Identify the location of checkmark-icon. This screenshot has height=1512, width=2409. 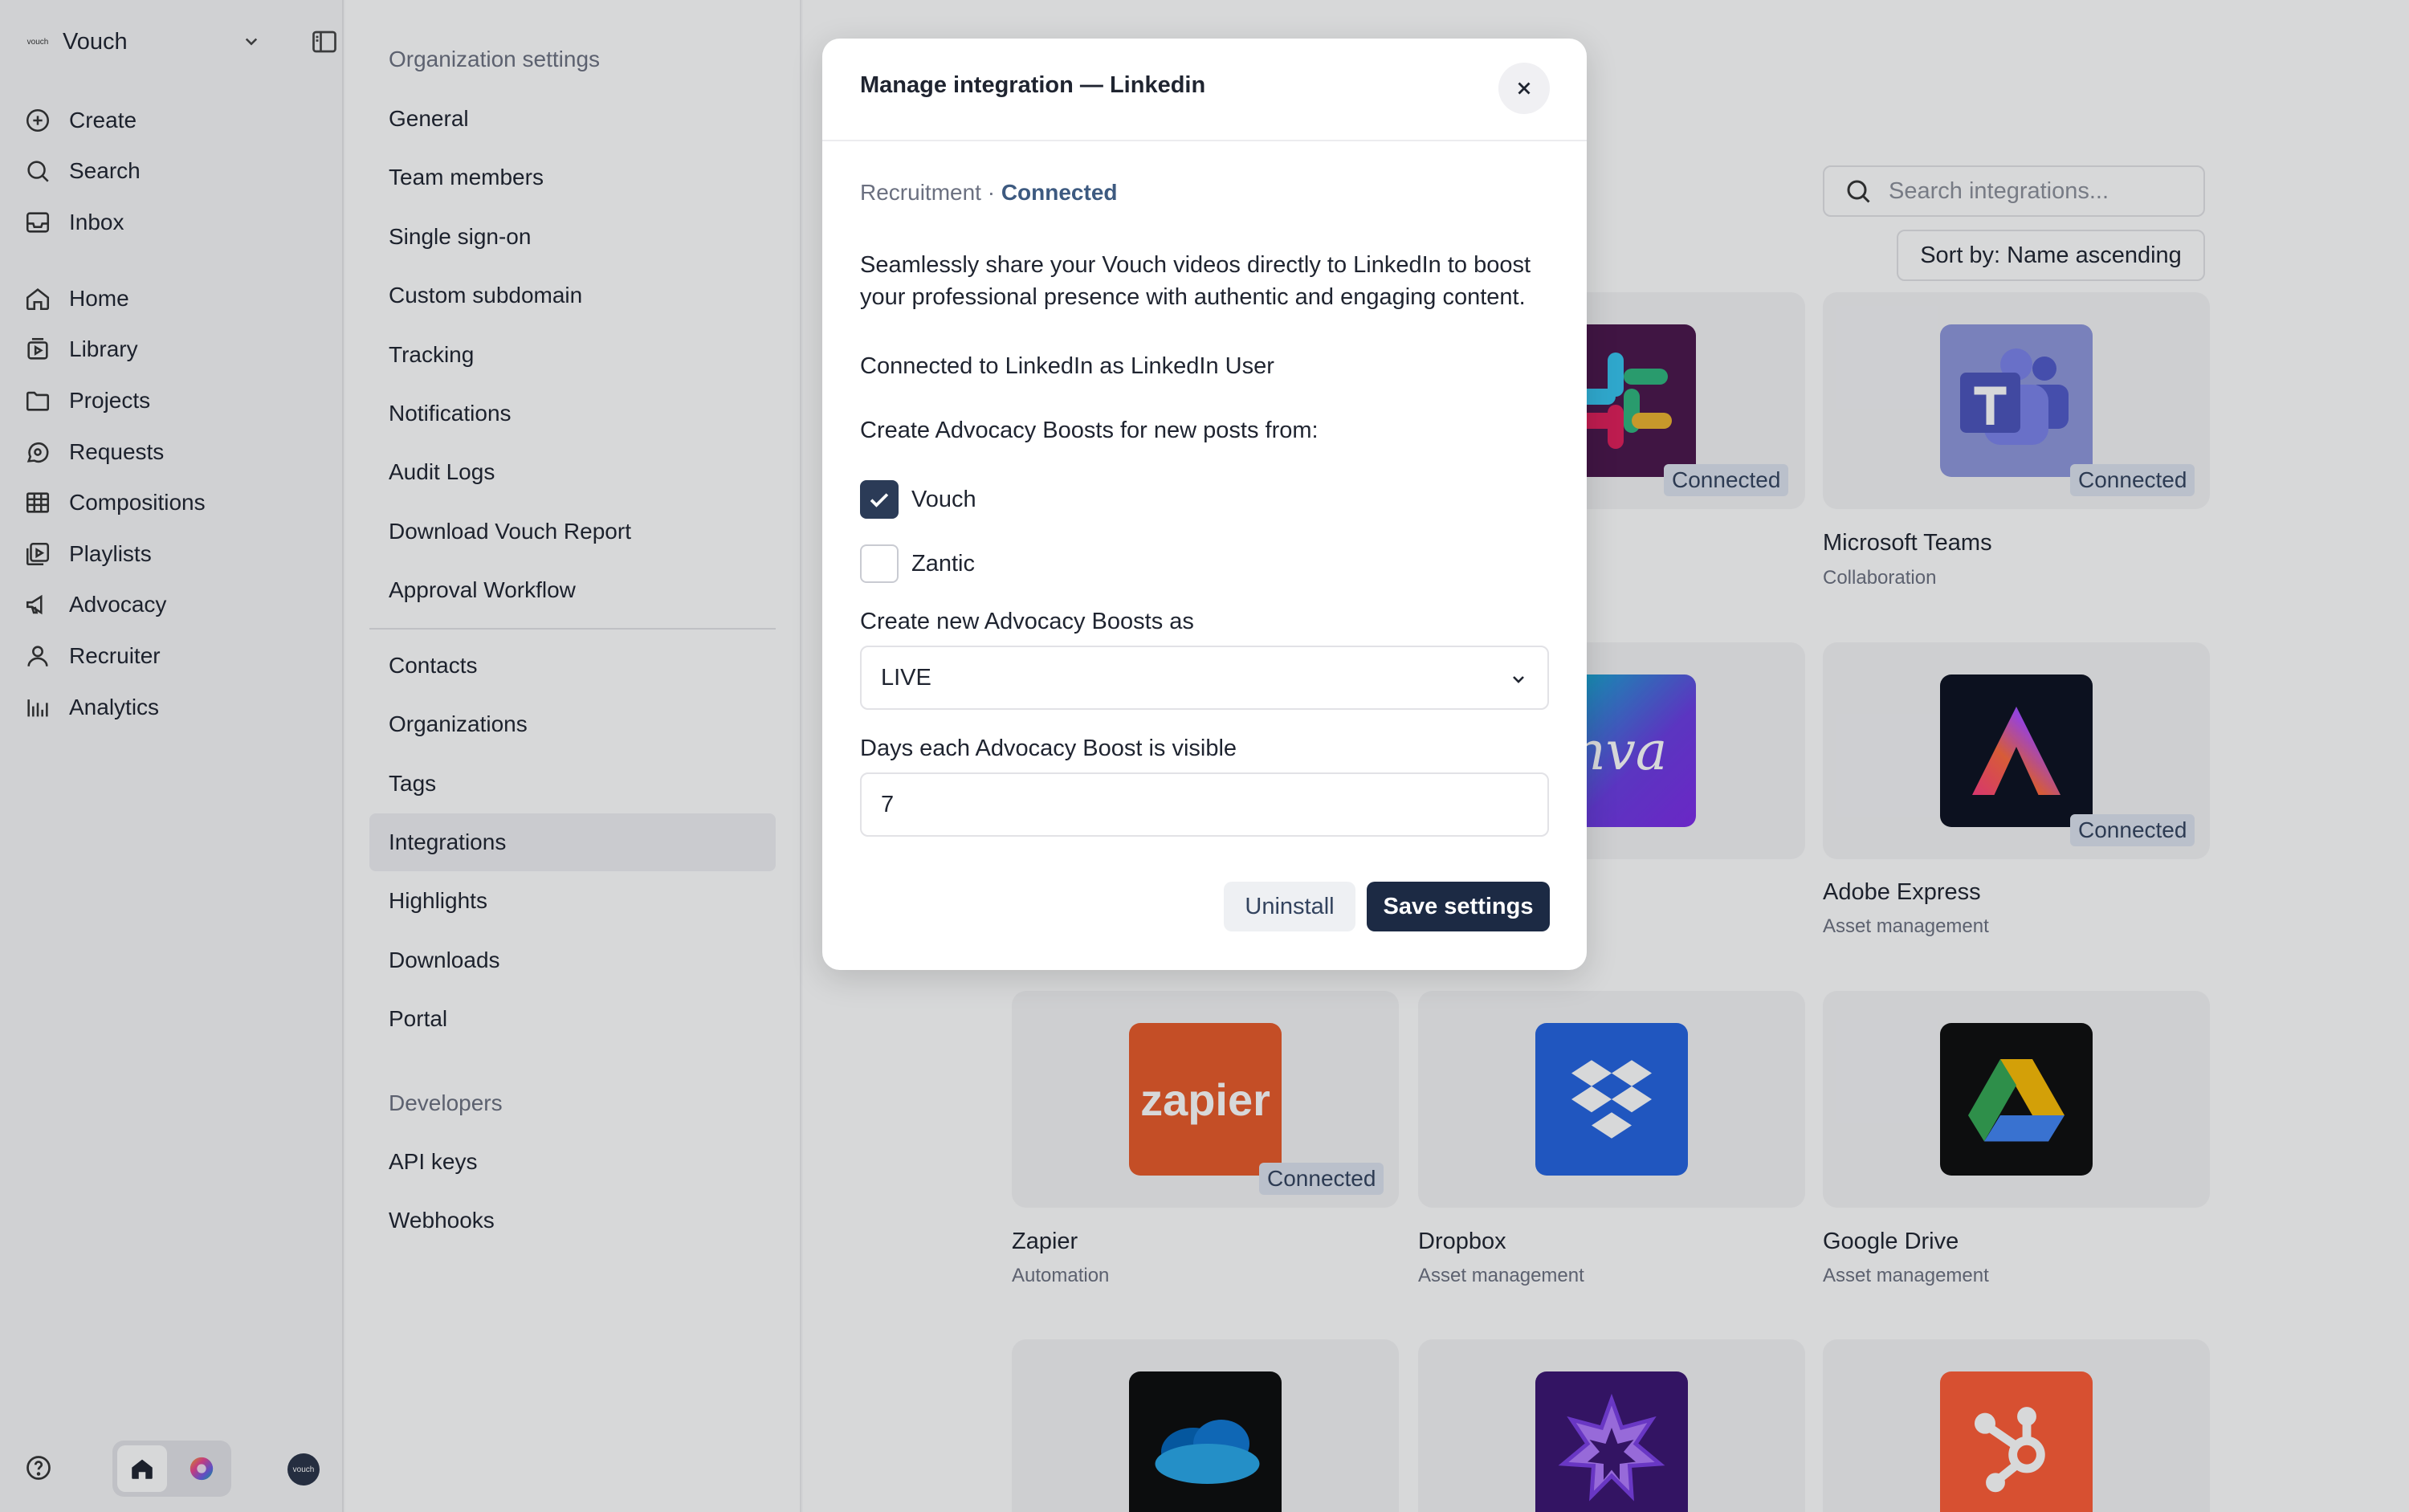
(880, 500).